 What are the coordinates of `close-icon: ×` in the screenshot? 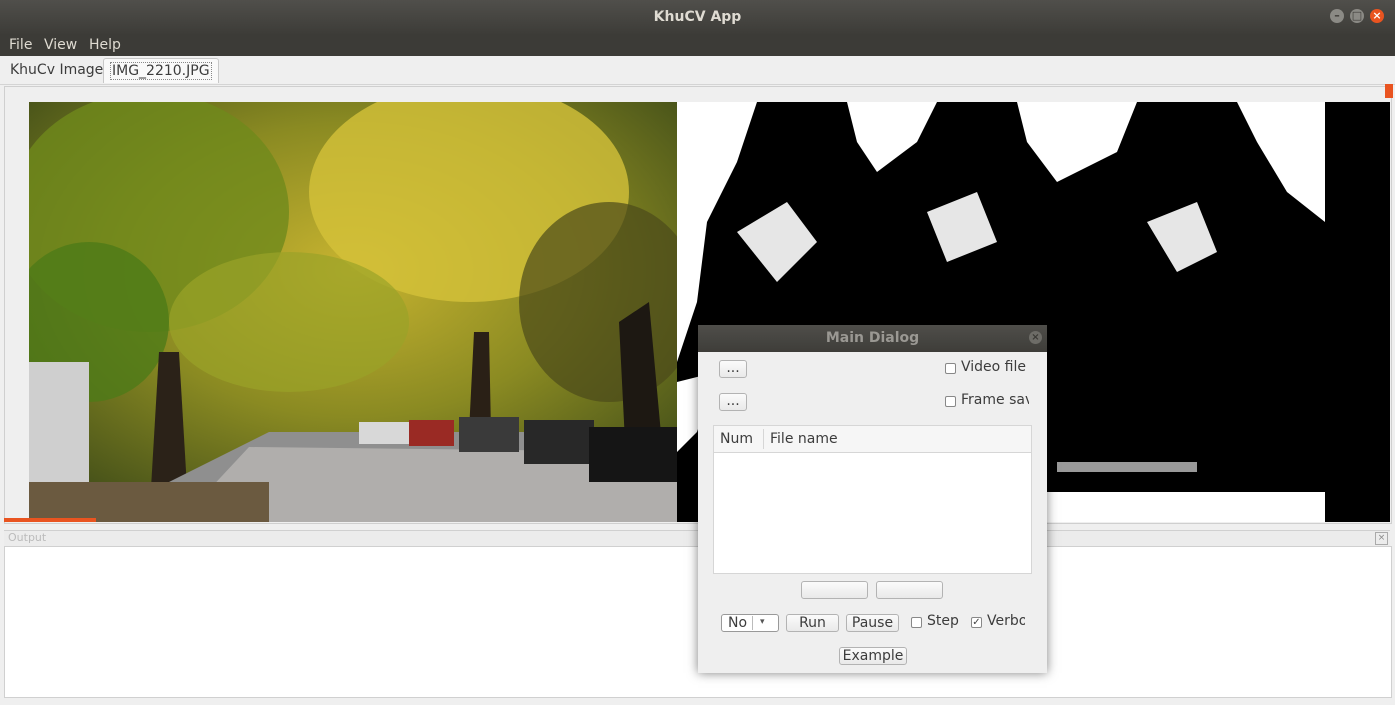 It's located at (1377, 16).